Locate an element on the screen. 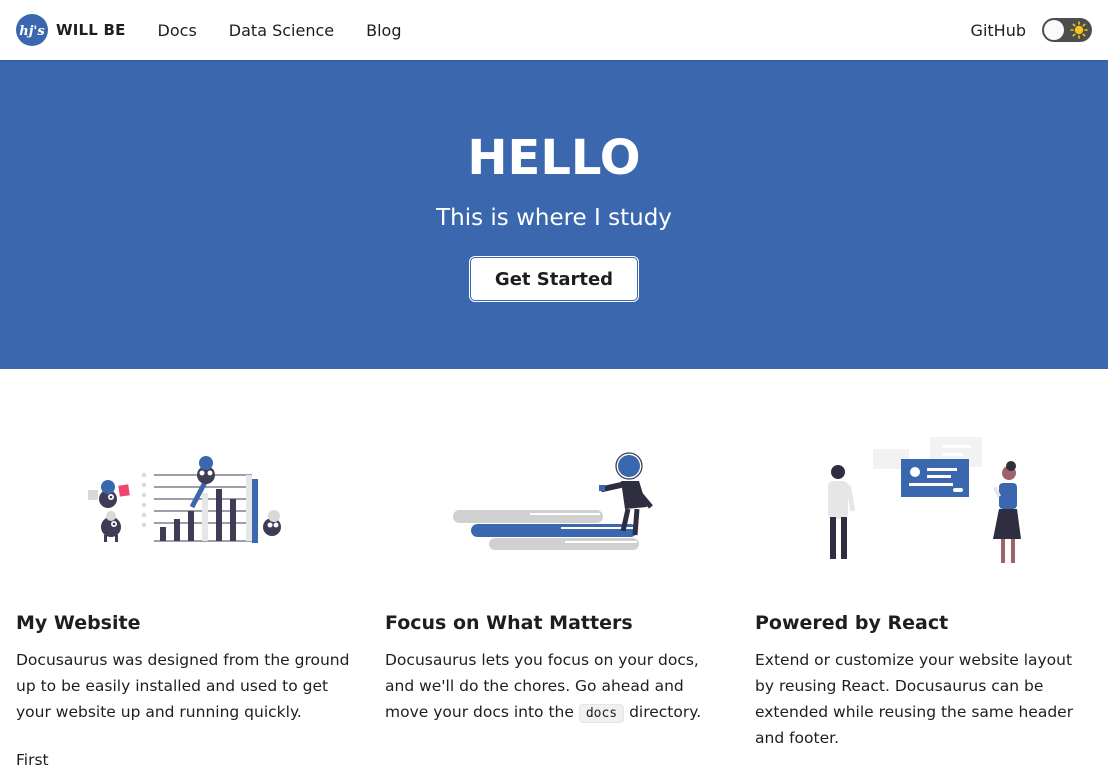 This screenshot has width=1108, height=768. get-started-button: Get Started is located at coordinates (554, 279).